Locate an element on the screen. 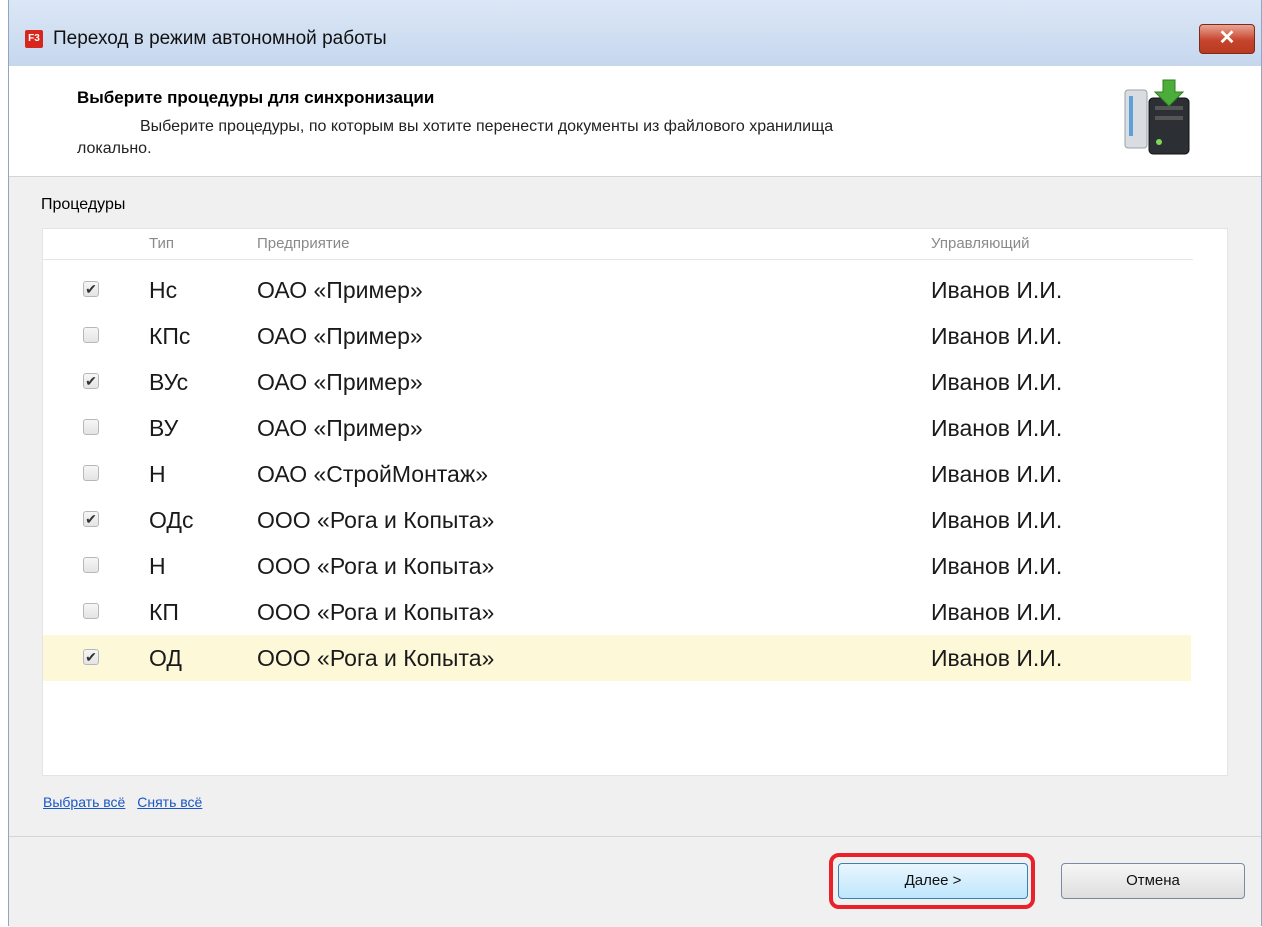 Image resolution: width=1262 pixels, height=927 pixels. app-logo-icon: F3 is located at coordinates (34, 39).